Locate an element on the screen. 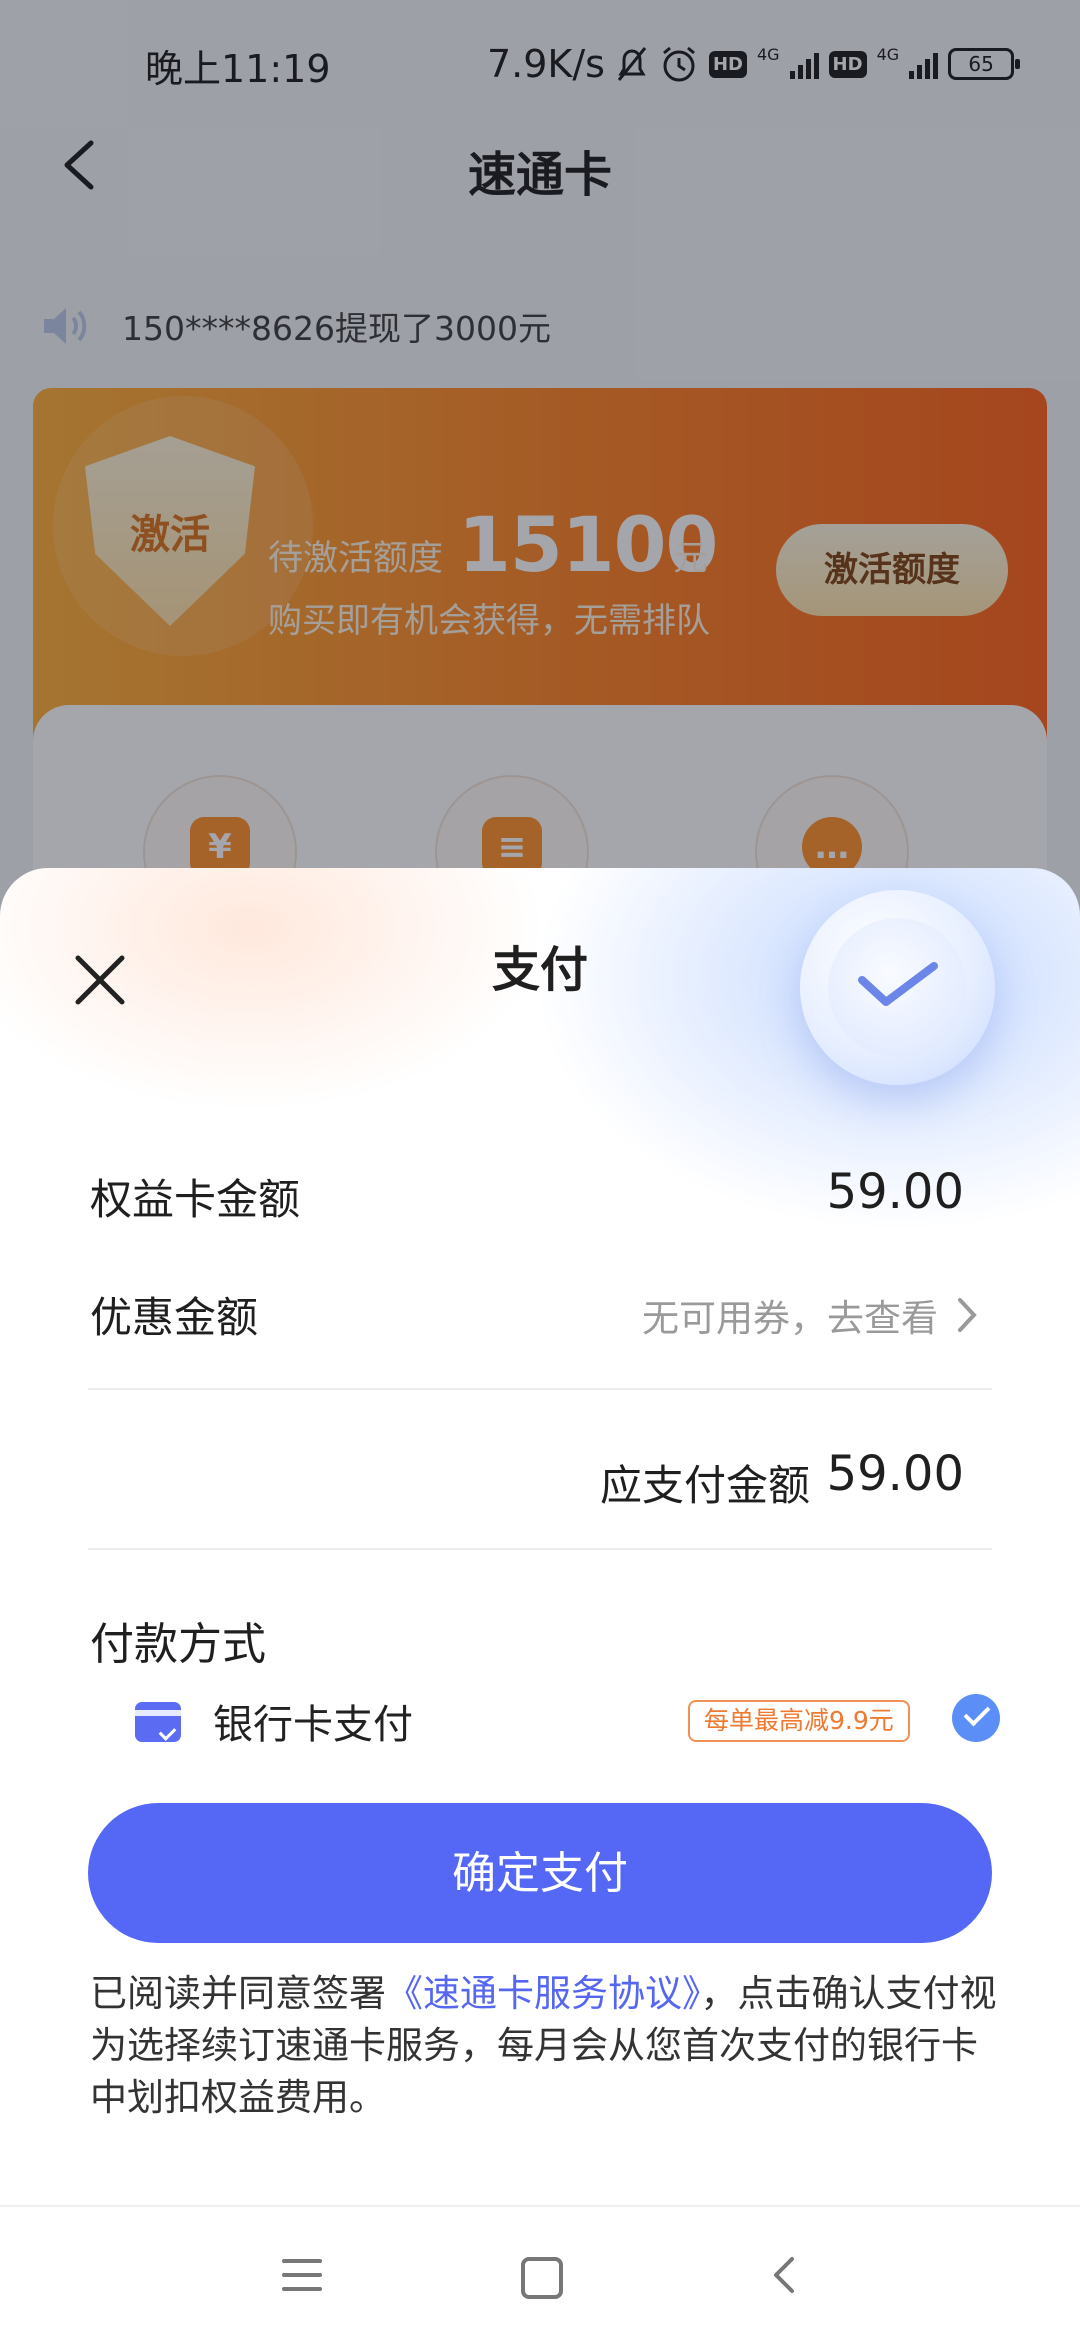 This screenshot has height=2342, width=1080. bank-card-label: 银行卡支付 is located at coordinates (313, 1725).